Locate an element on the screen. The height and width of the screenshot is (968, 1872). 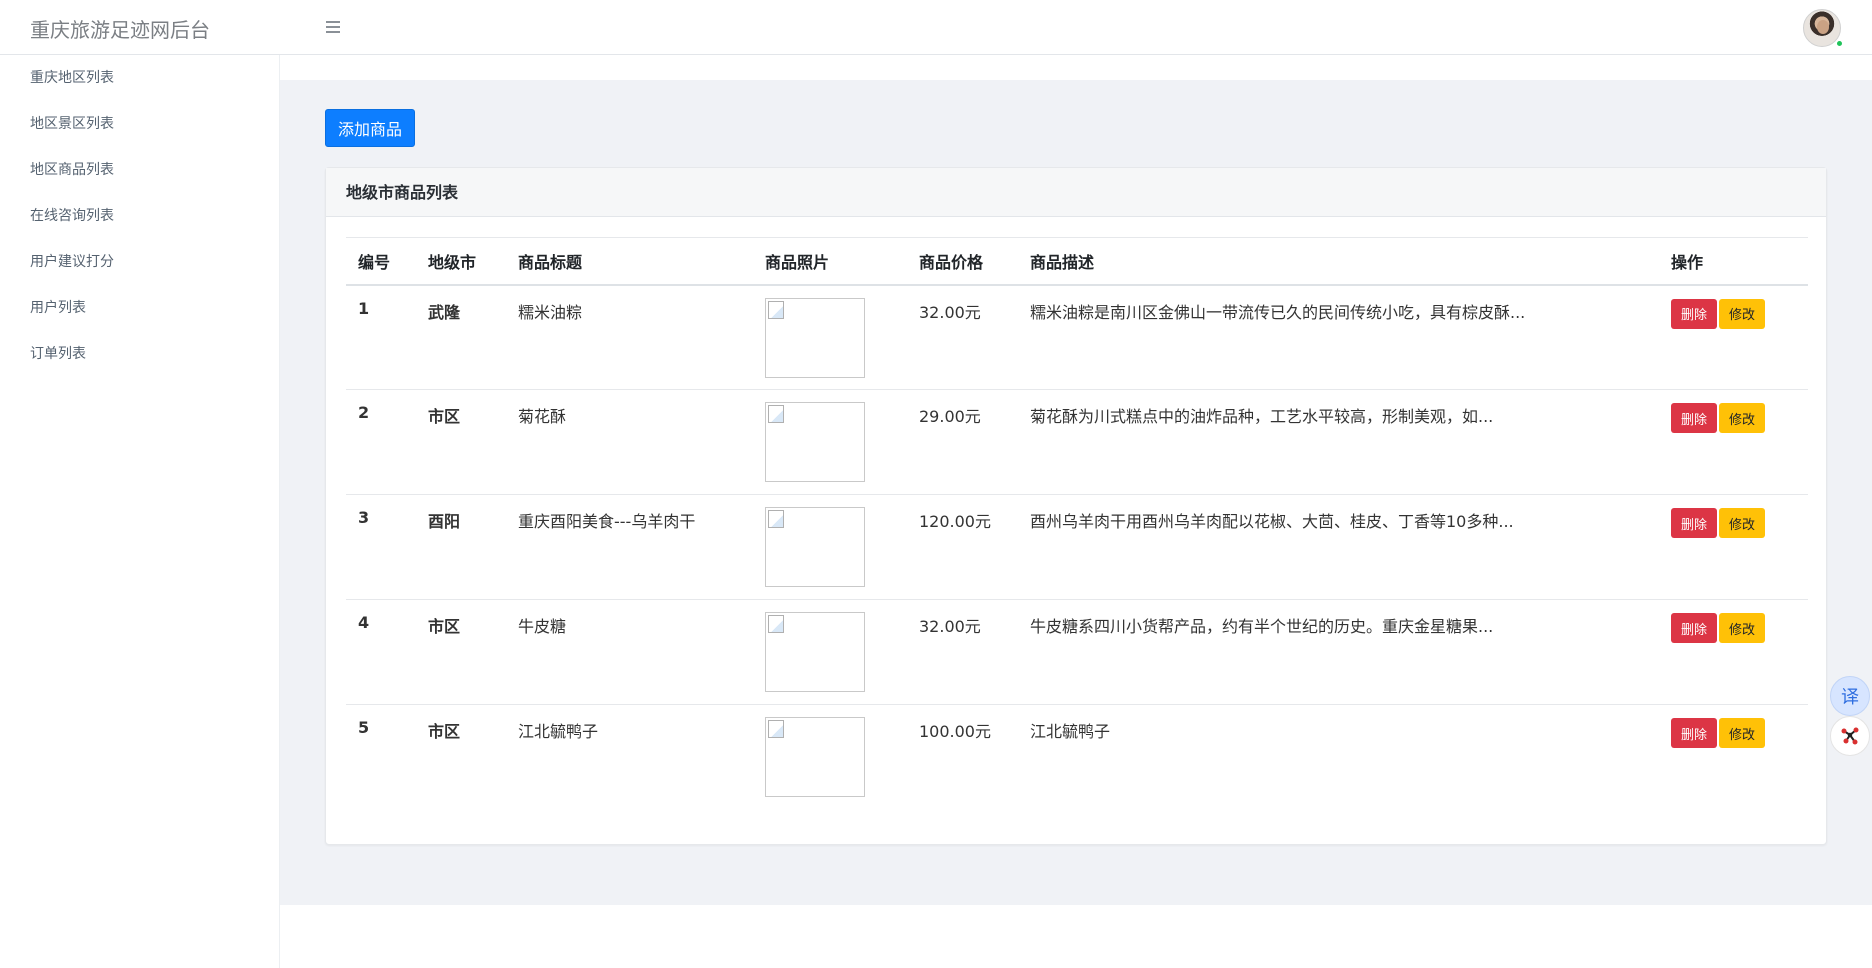
sidebar-item-product-list: 地区商品列表 is located at coordinates (139, 170).